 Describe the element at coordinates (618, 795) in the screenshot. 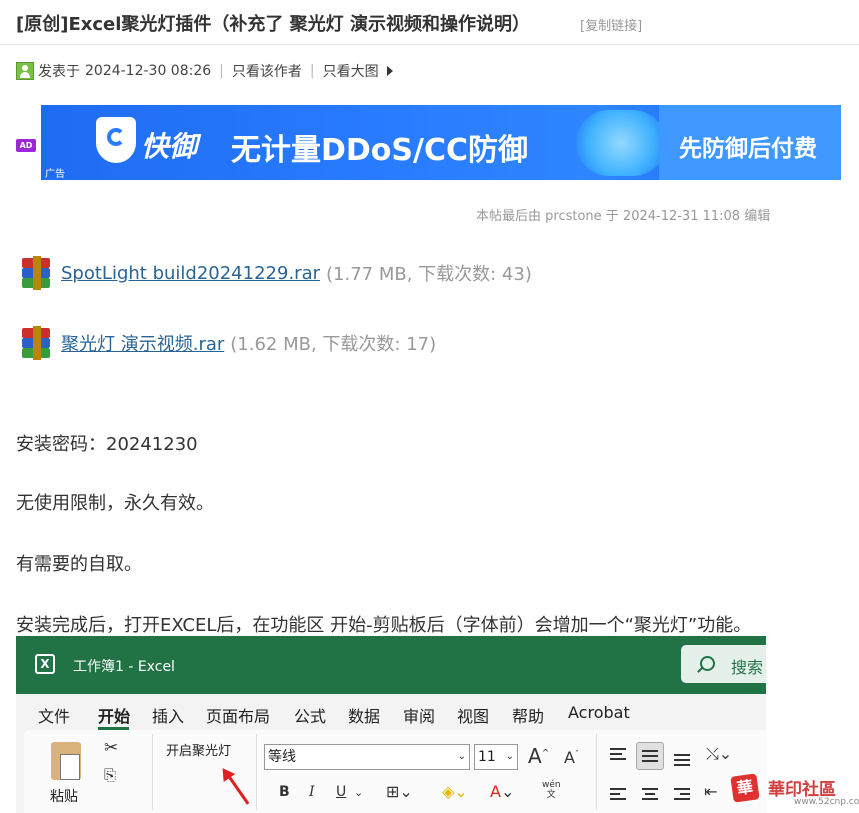

I see `align-left-icon` at that location.